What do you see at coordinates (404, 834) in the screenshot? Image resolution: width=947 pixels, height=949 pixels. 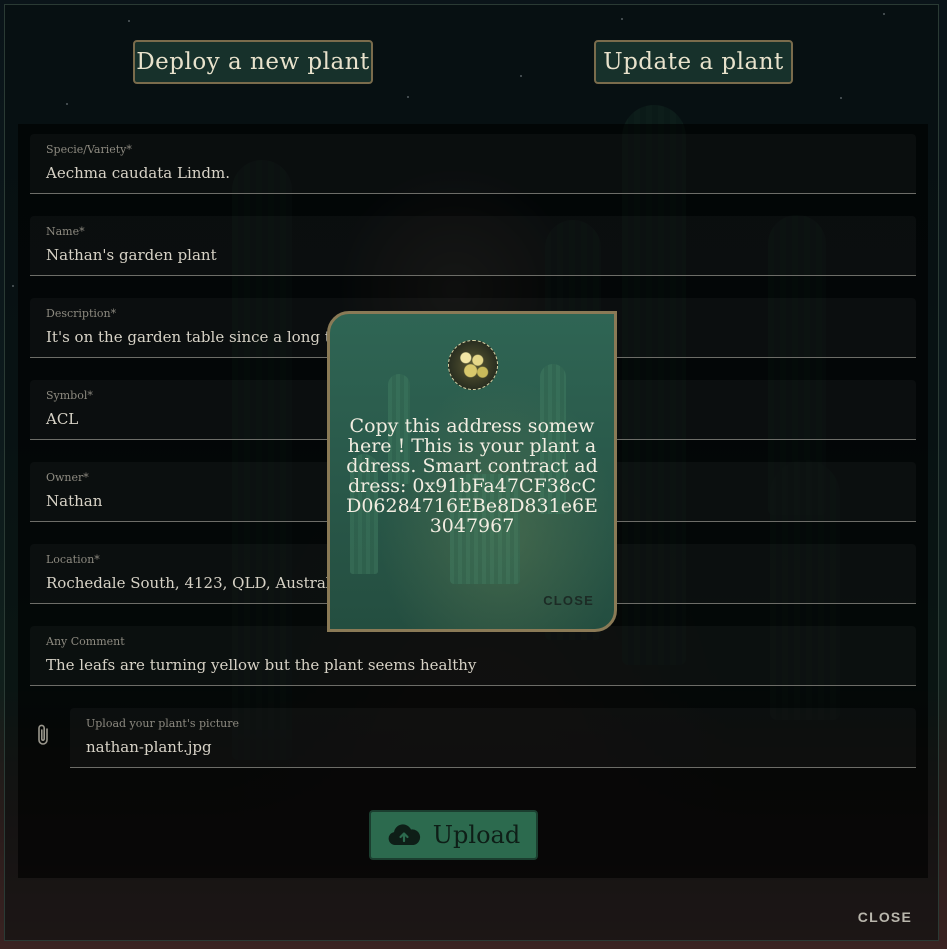 I see `cloud-upload-icon` at bounding box center [404, 834].